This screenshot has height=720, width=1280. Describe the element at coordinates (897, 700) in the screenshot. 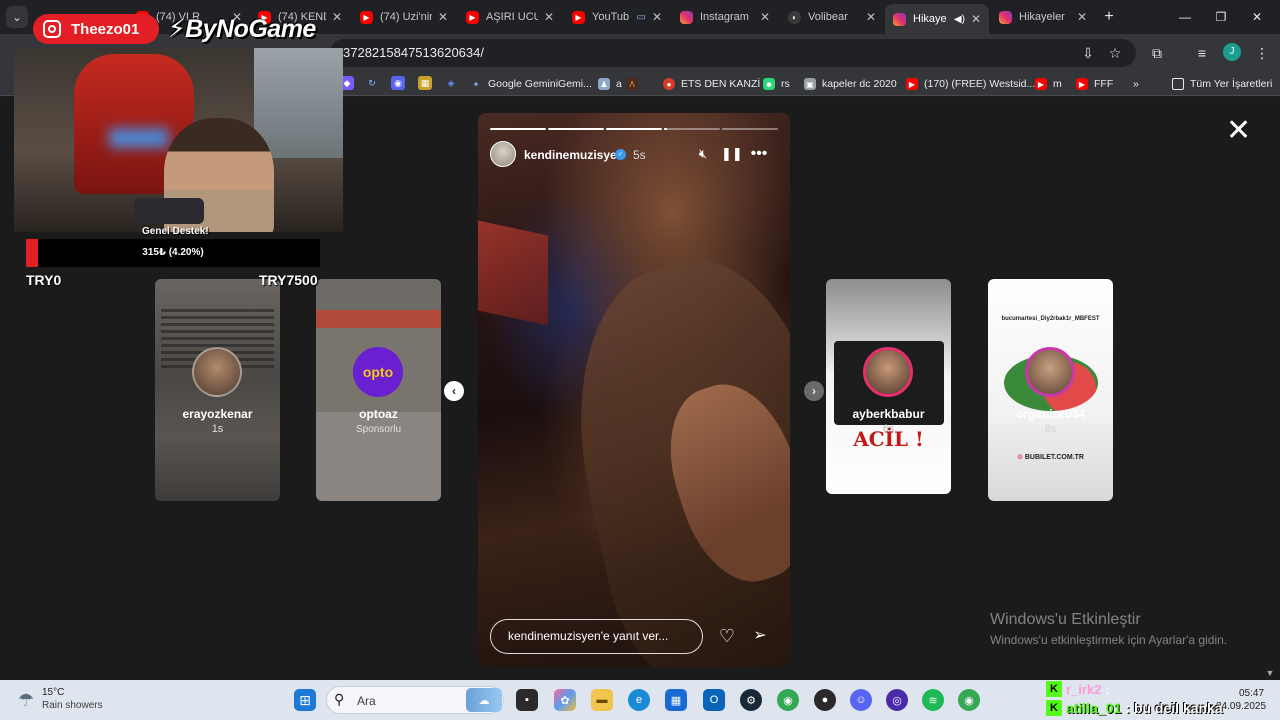

I see `app-icon: ◎` at that location.